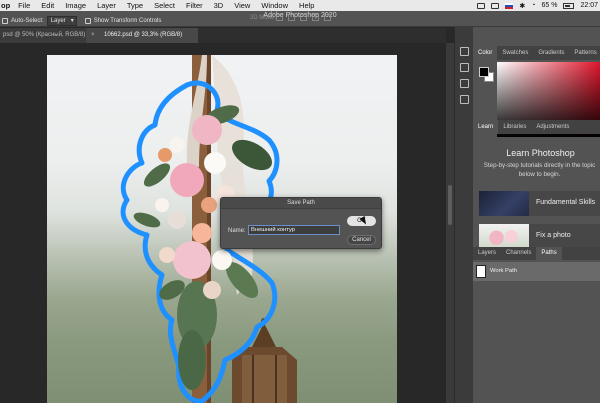 The image size is (600, 403). What do you see at coordinates (552, 127) in the screenshot?
I see `tab-adjustments: Adjustments` at bounding box center [552, 127].